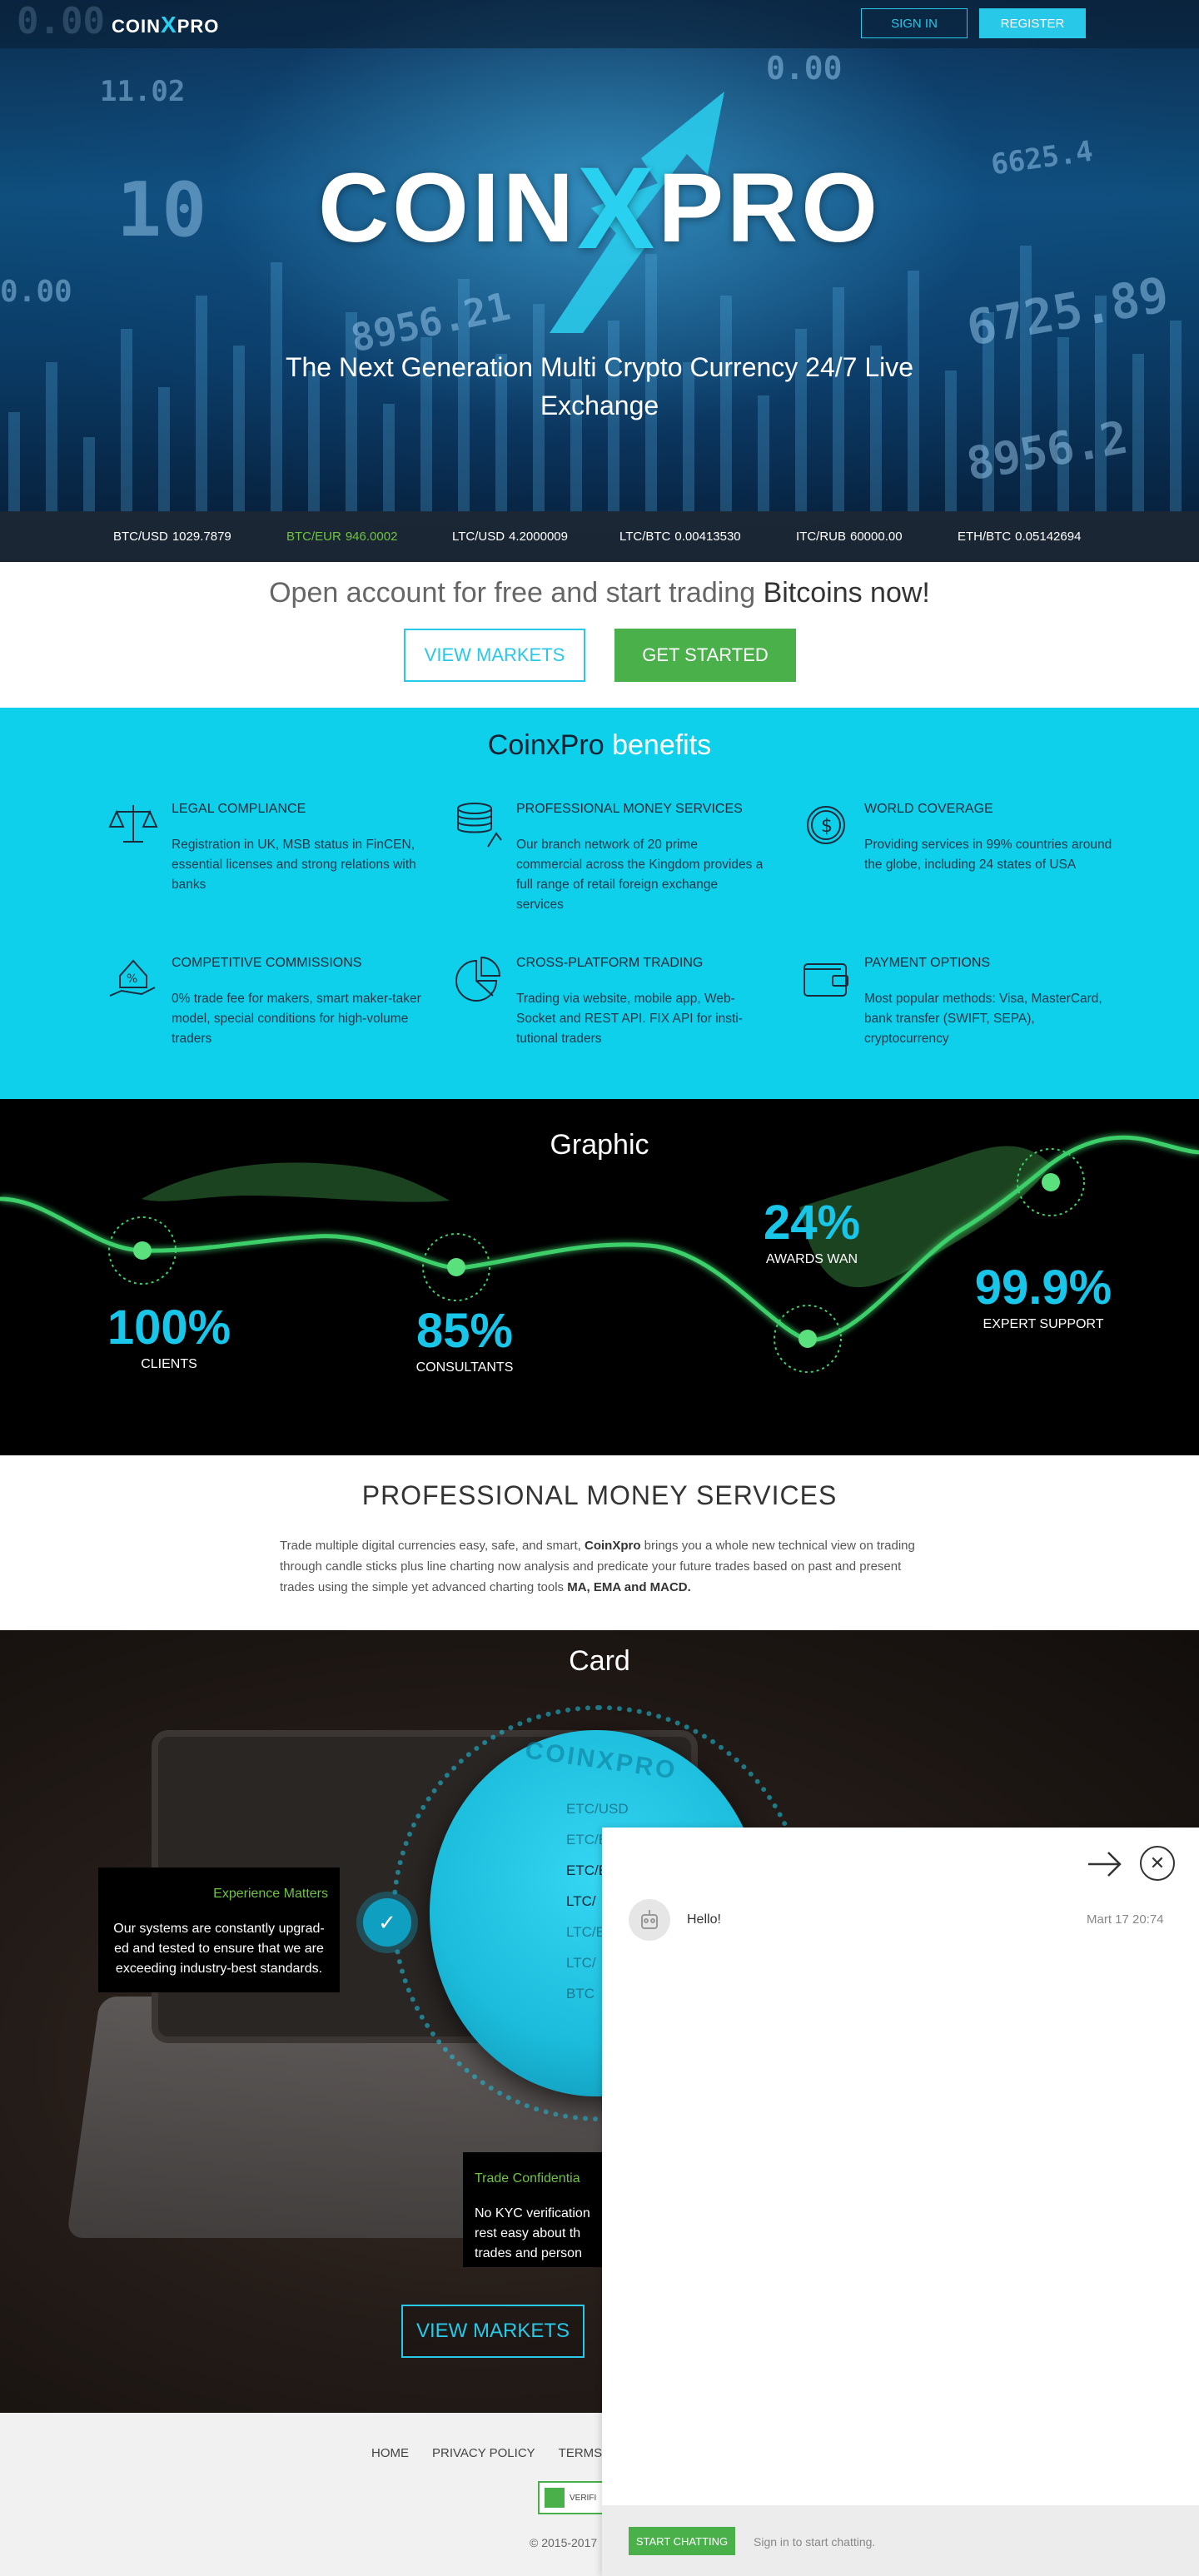  Describe the element at coordinates (464, 1331) in the screenshot. I see `stat-value: 85%` at that location.